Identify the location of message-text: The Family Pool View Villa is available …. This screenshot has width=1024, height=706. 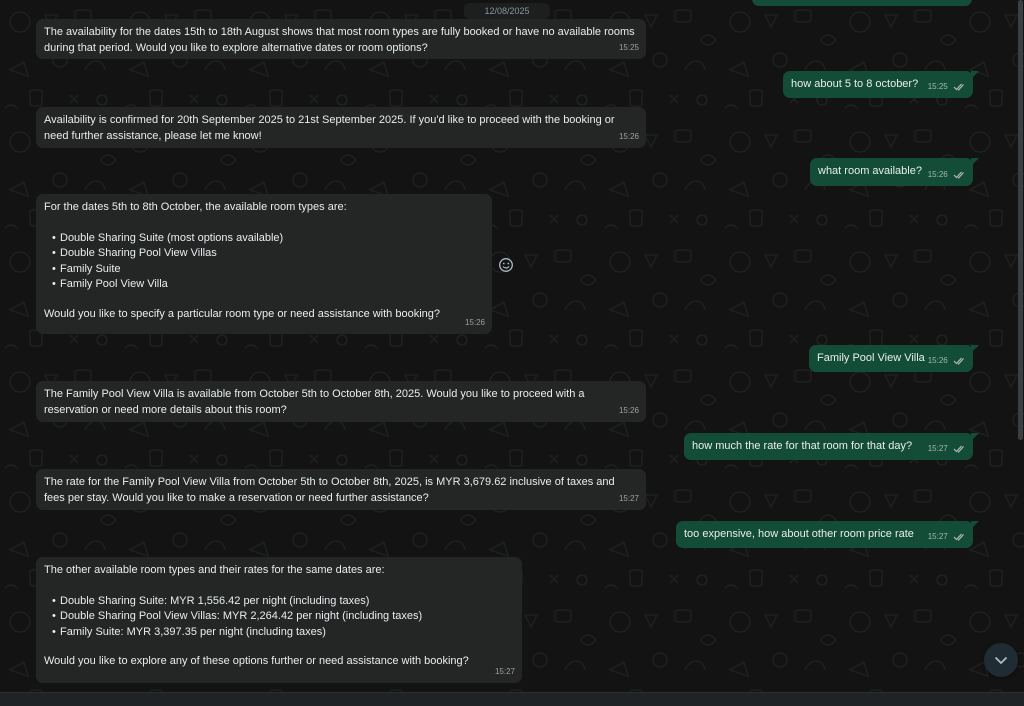
(316, 402).